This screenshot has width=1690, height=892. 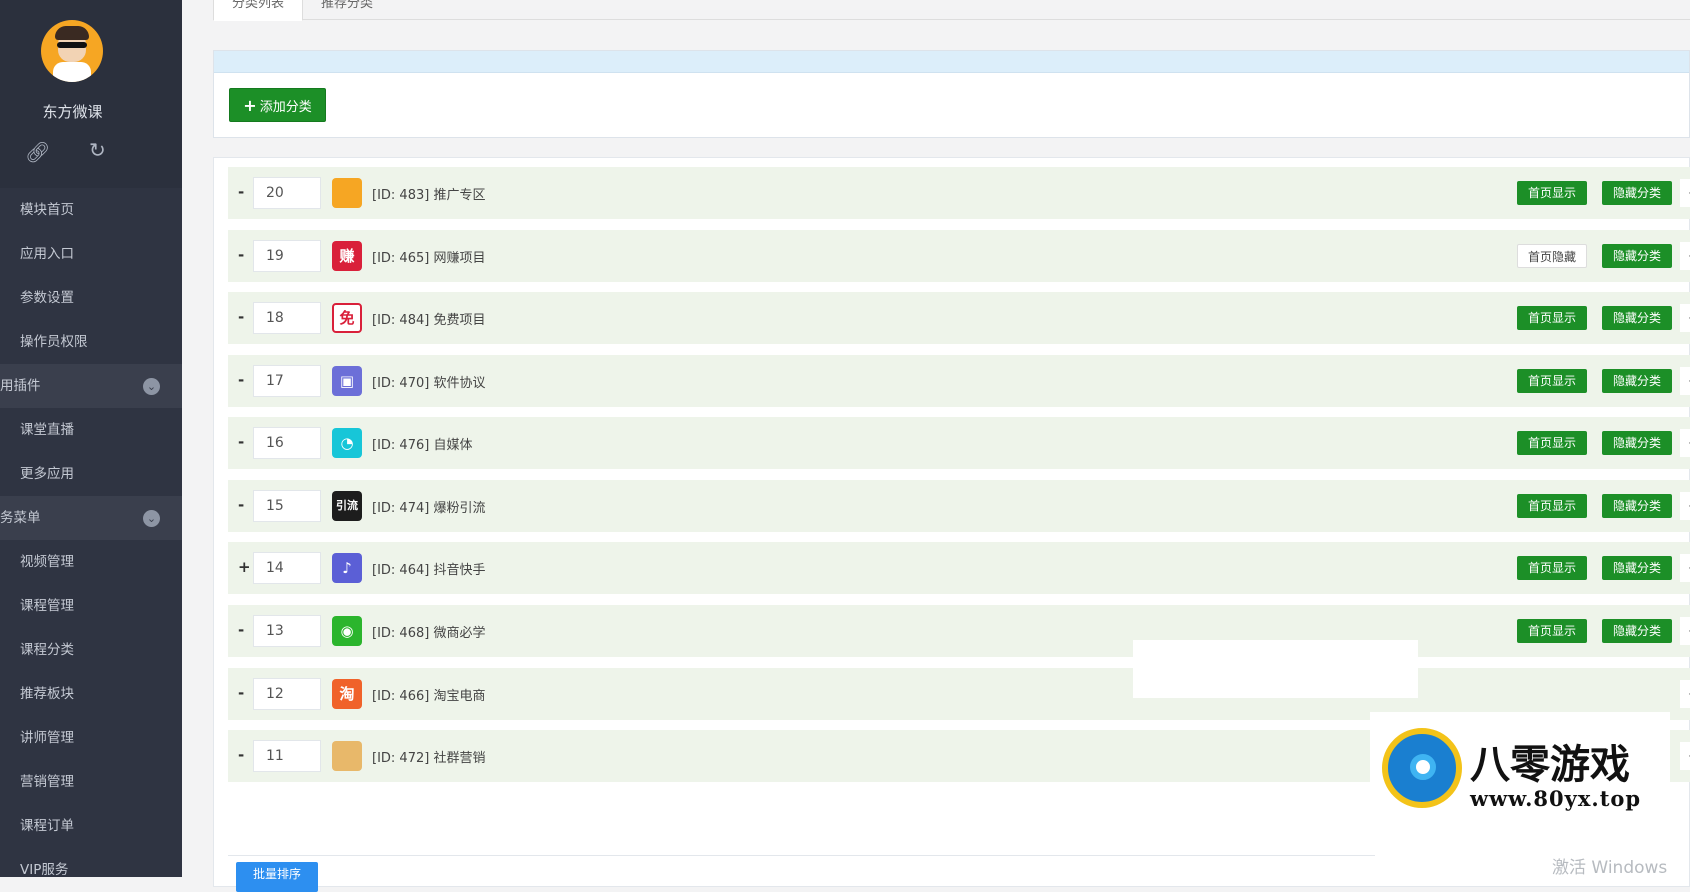 What do you see at coordinates (91, 386) in the screenshot?
I see `sidebar-group: 用插件 ⌄` at bounding box center [91, 386].